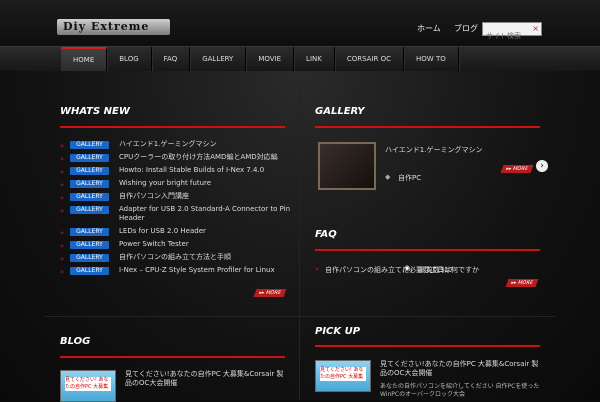 The image size is (600, 402). What do you see at coordinates (517, 169) in the screenshot?
I see `gallery-more-button: ▸▸ MORE` at bounding box center [517, 169].